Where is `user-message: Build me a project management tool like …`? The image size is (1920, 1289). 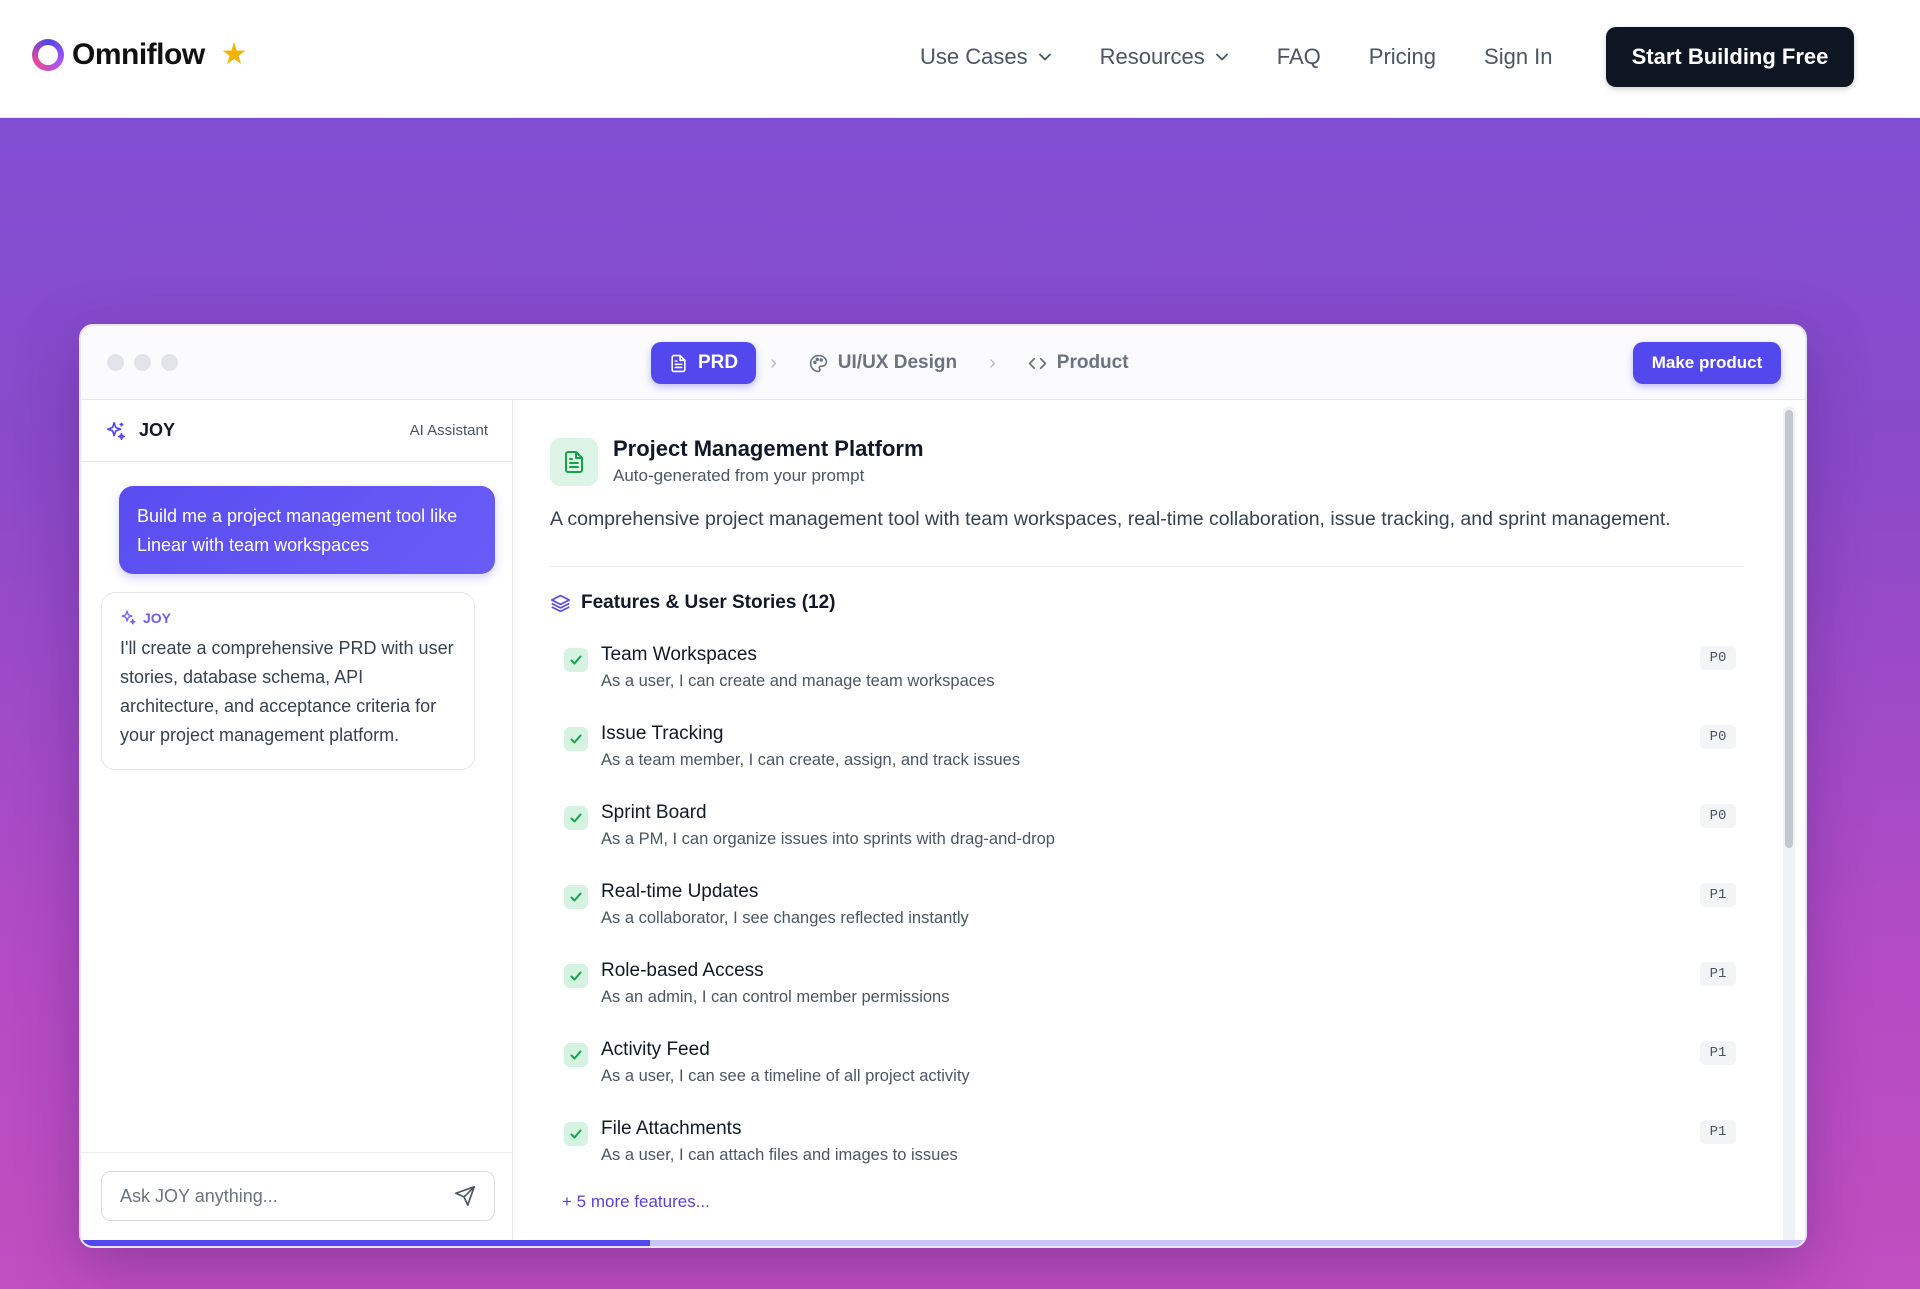 user-message: Build me a project management tool like … is located at coordinates (307, 530).